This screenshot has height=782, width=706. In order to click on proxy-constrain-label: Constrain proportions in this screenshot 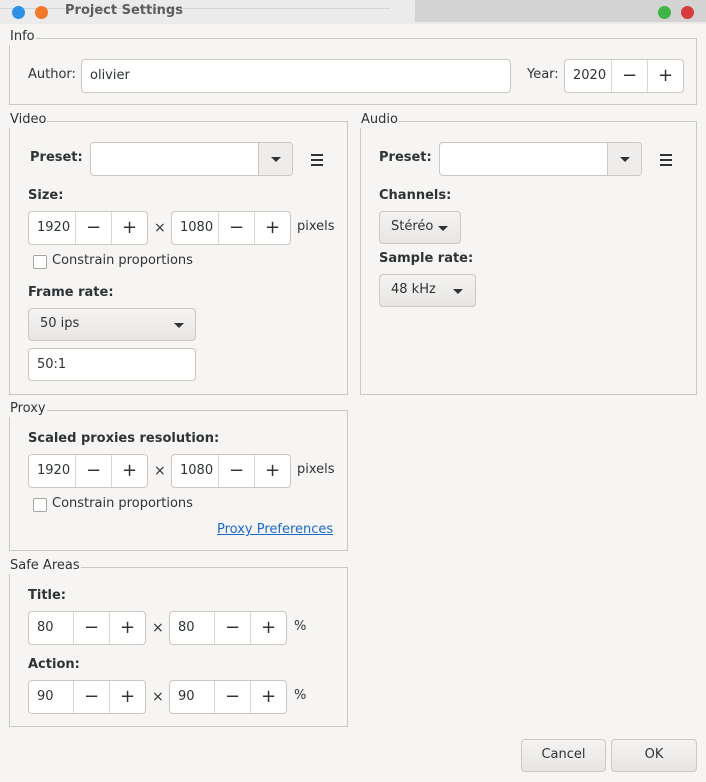, I will do `click(122, 504)`.